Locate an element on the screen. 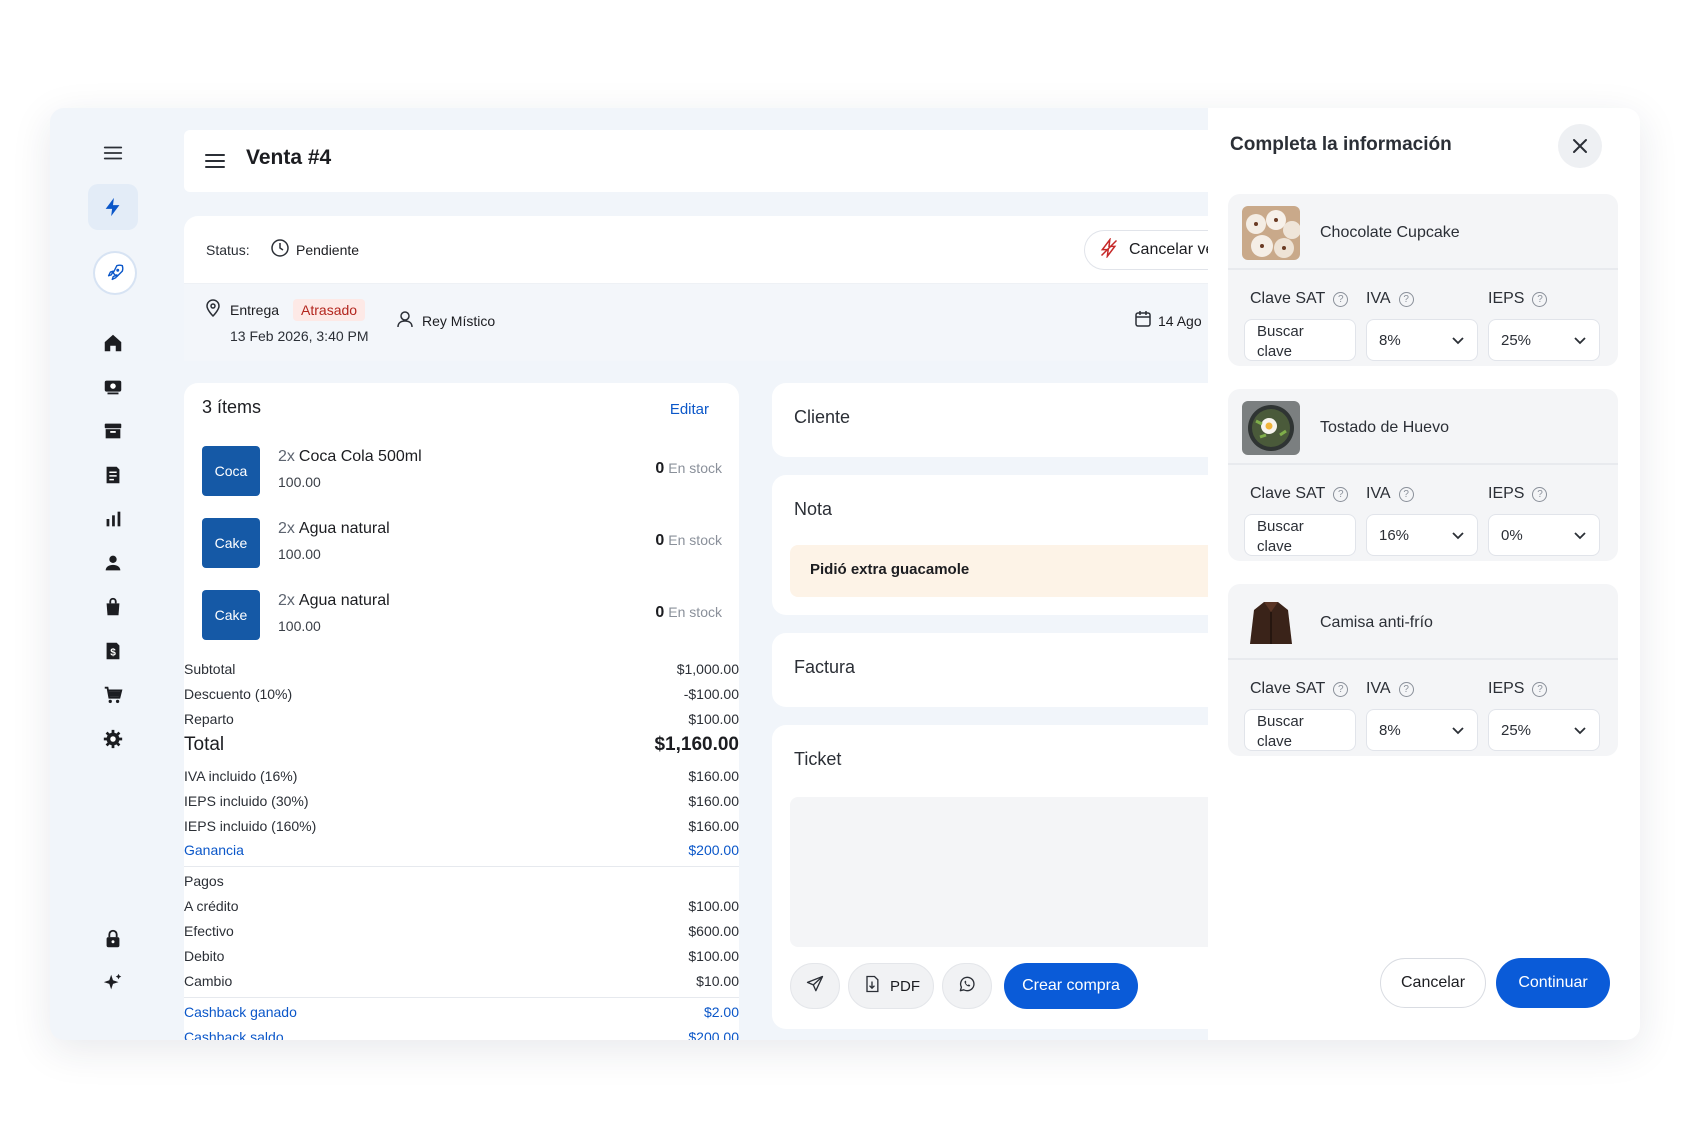  item-title: Agua natural is located at coordinates (344, 528).